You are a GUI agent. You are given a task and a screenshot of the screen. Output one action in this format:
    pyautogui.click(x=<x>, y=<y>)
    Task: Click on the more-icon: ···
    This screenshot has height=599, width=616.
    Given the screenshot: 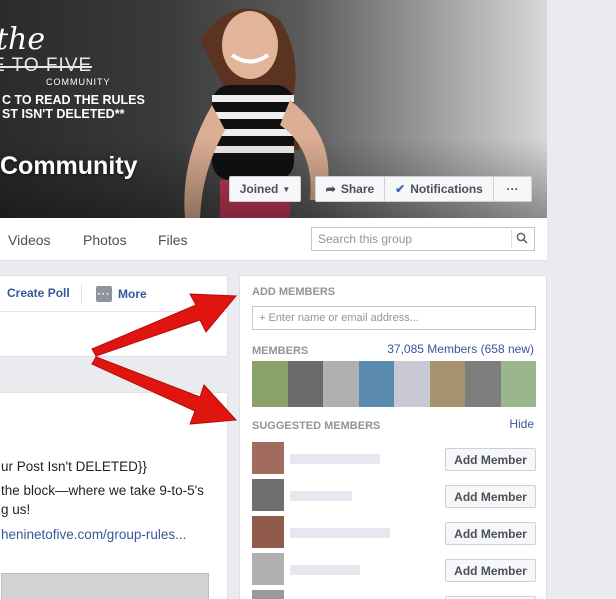 What is the action you would take?
    pyautogui.click(x=104, y=294)
    